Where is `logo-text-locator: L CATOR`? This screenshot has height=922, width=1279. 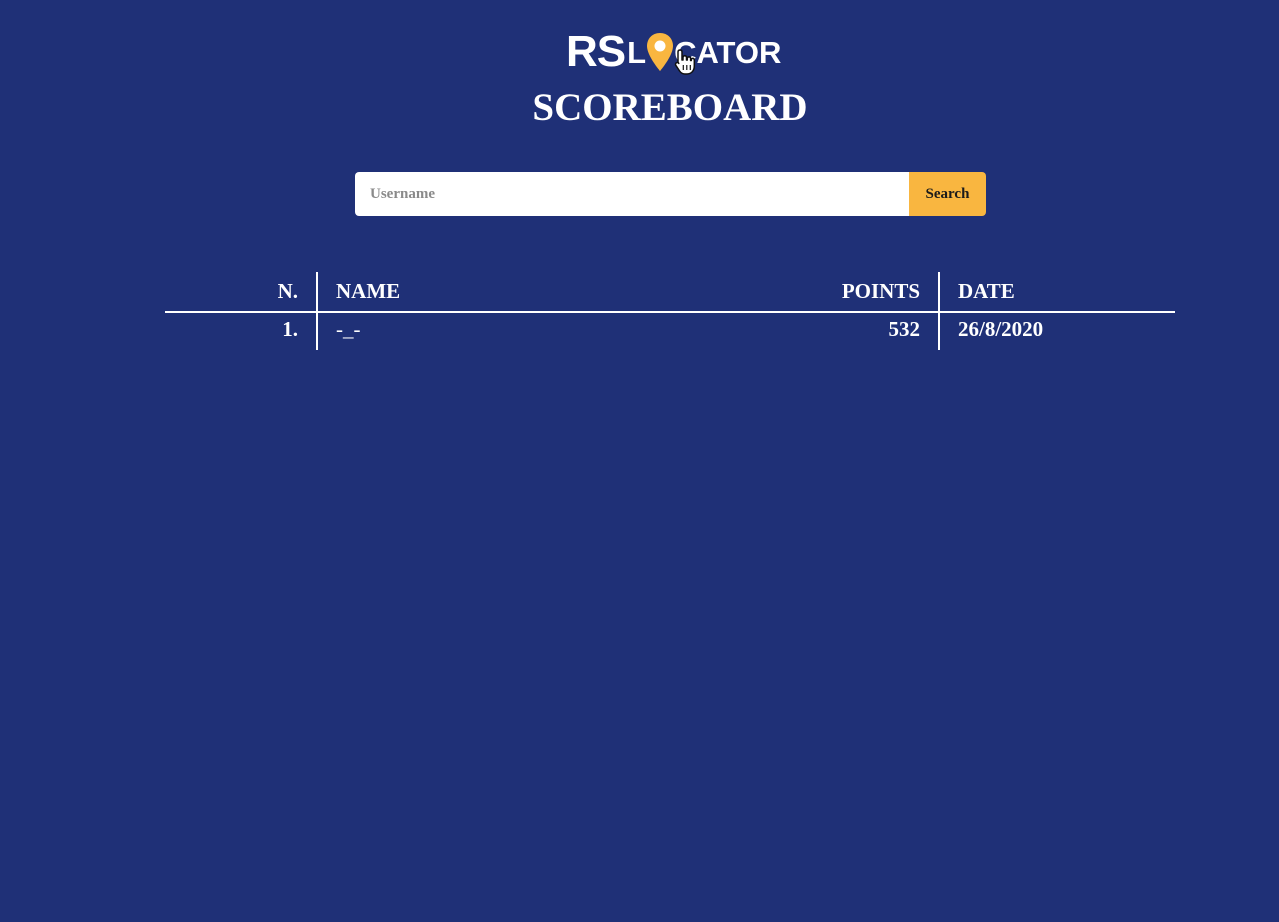
logo-text-locator: L CATOR is located at coordinates (704, 49).